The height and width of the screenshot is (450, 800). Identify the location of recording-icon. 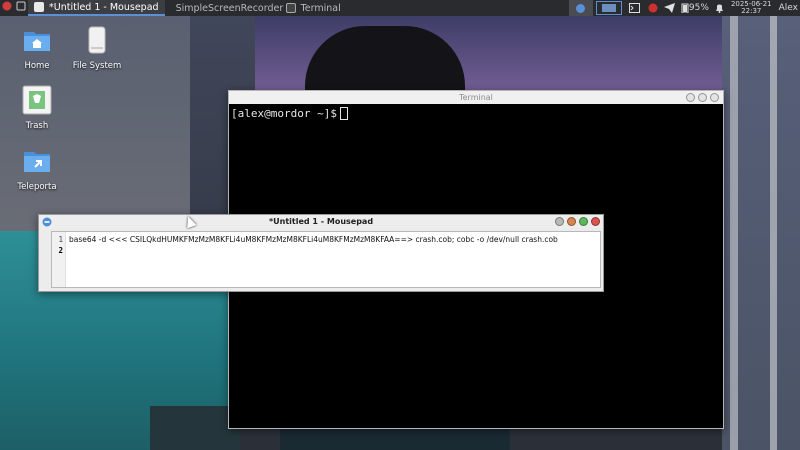
(653, 8).